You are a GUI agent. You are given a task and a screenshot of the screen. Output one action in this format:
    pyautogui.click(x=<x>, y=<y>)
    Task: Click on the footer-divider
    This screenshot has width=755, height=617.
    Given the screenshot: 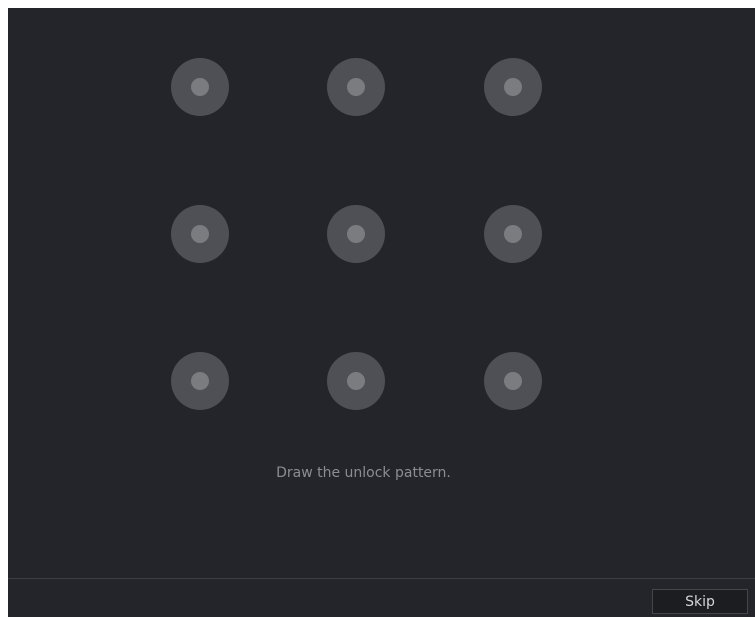 What is the action you would take?
    pyautogui.click(x=381, y=578)
    